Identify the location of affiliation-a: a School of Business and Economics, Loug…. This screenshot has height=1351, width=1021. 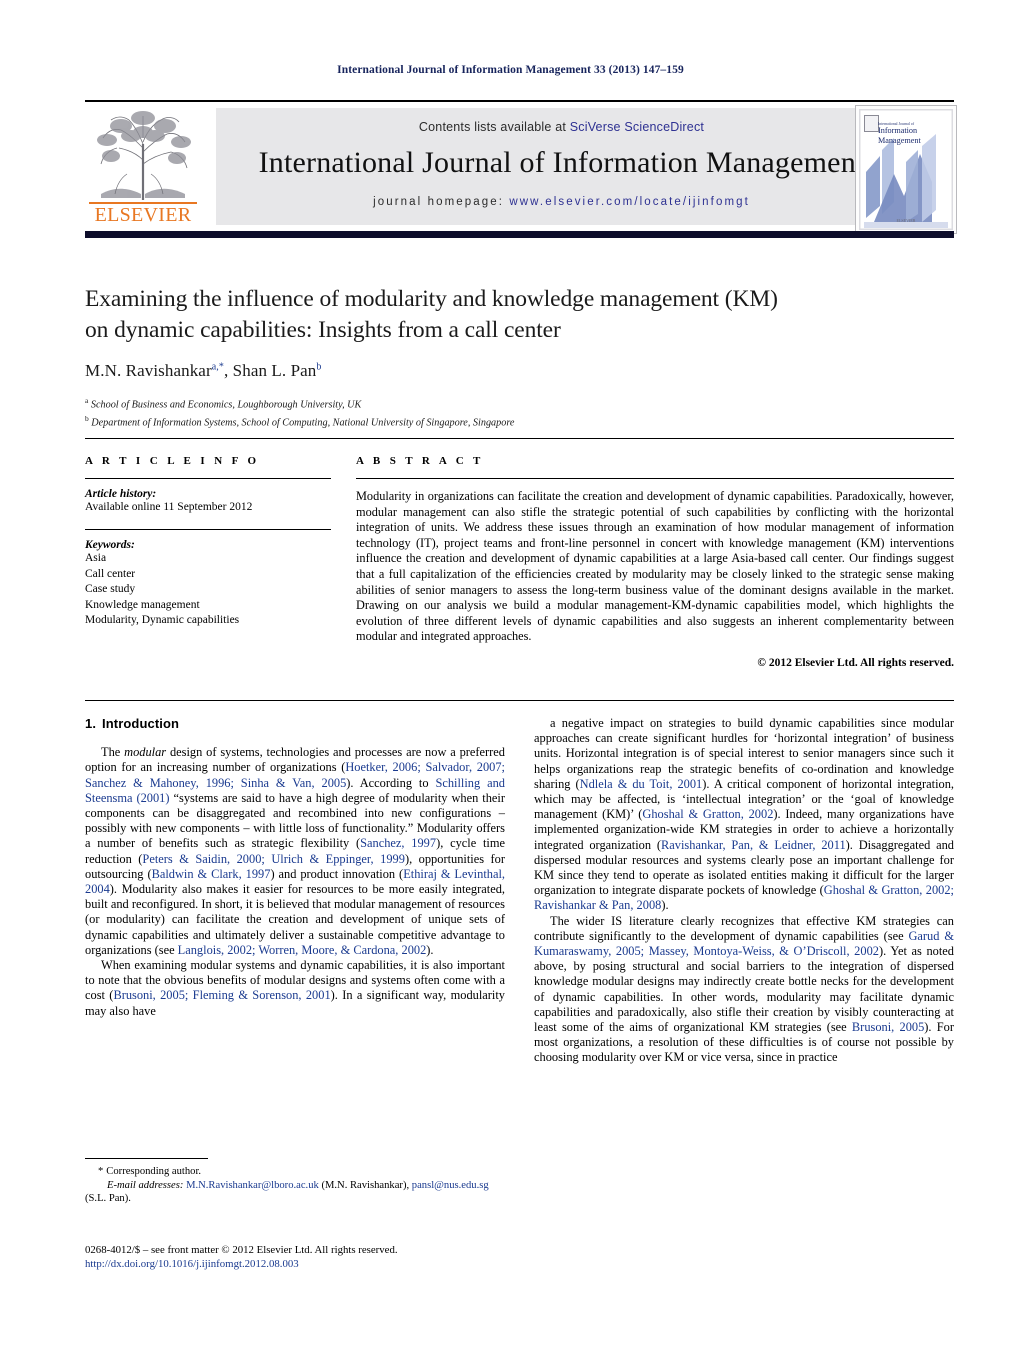
(485, 403).